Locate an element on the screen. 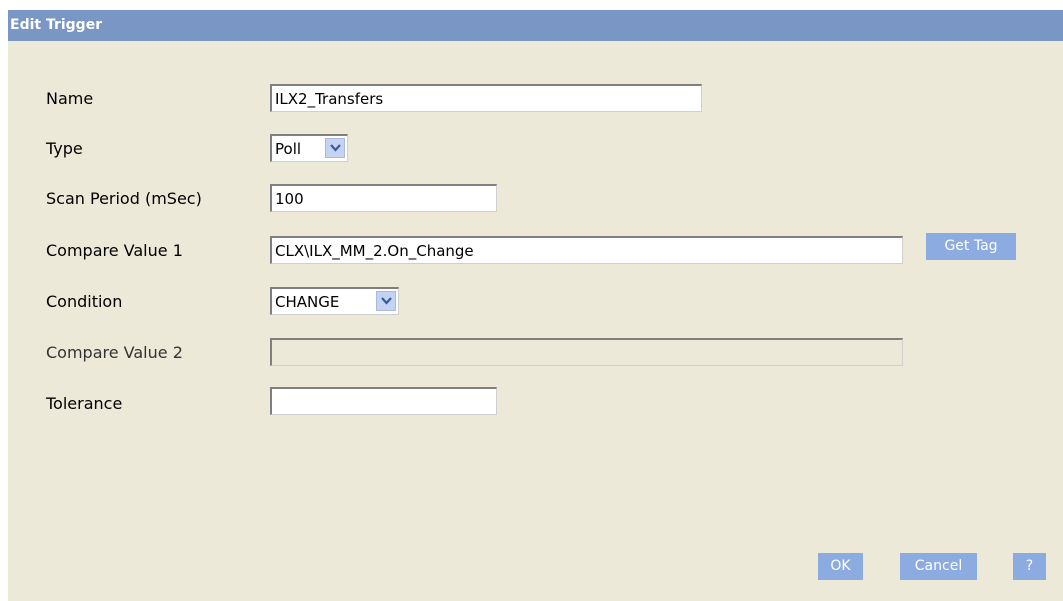 This screenshot has width=1063, height=601. scan-period-label: Scan Period (mSec) is located at coordinates (124, 198).